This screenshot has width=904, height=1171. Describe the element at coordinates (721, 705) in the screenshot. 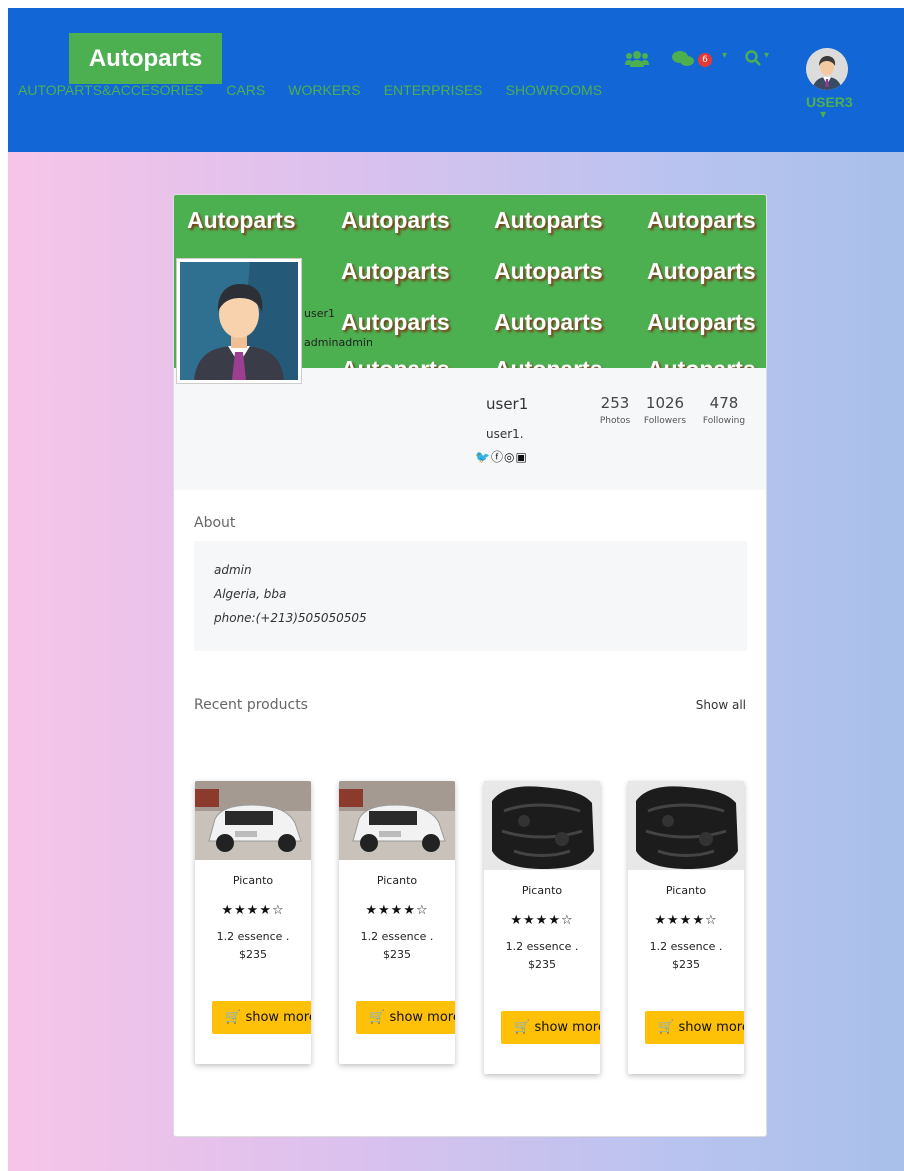

I see `show-all-link: Show all` at that location.